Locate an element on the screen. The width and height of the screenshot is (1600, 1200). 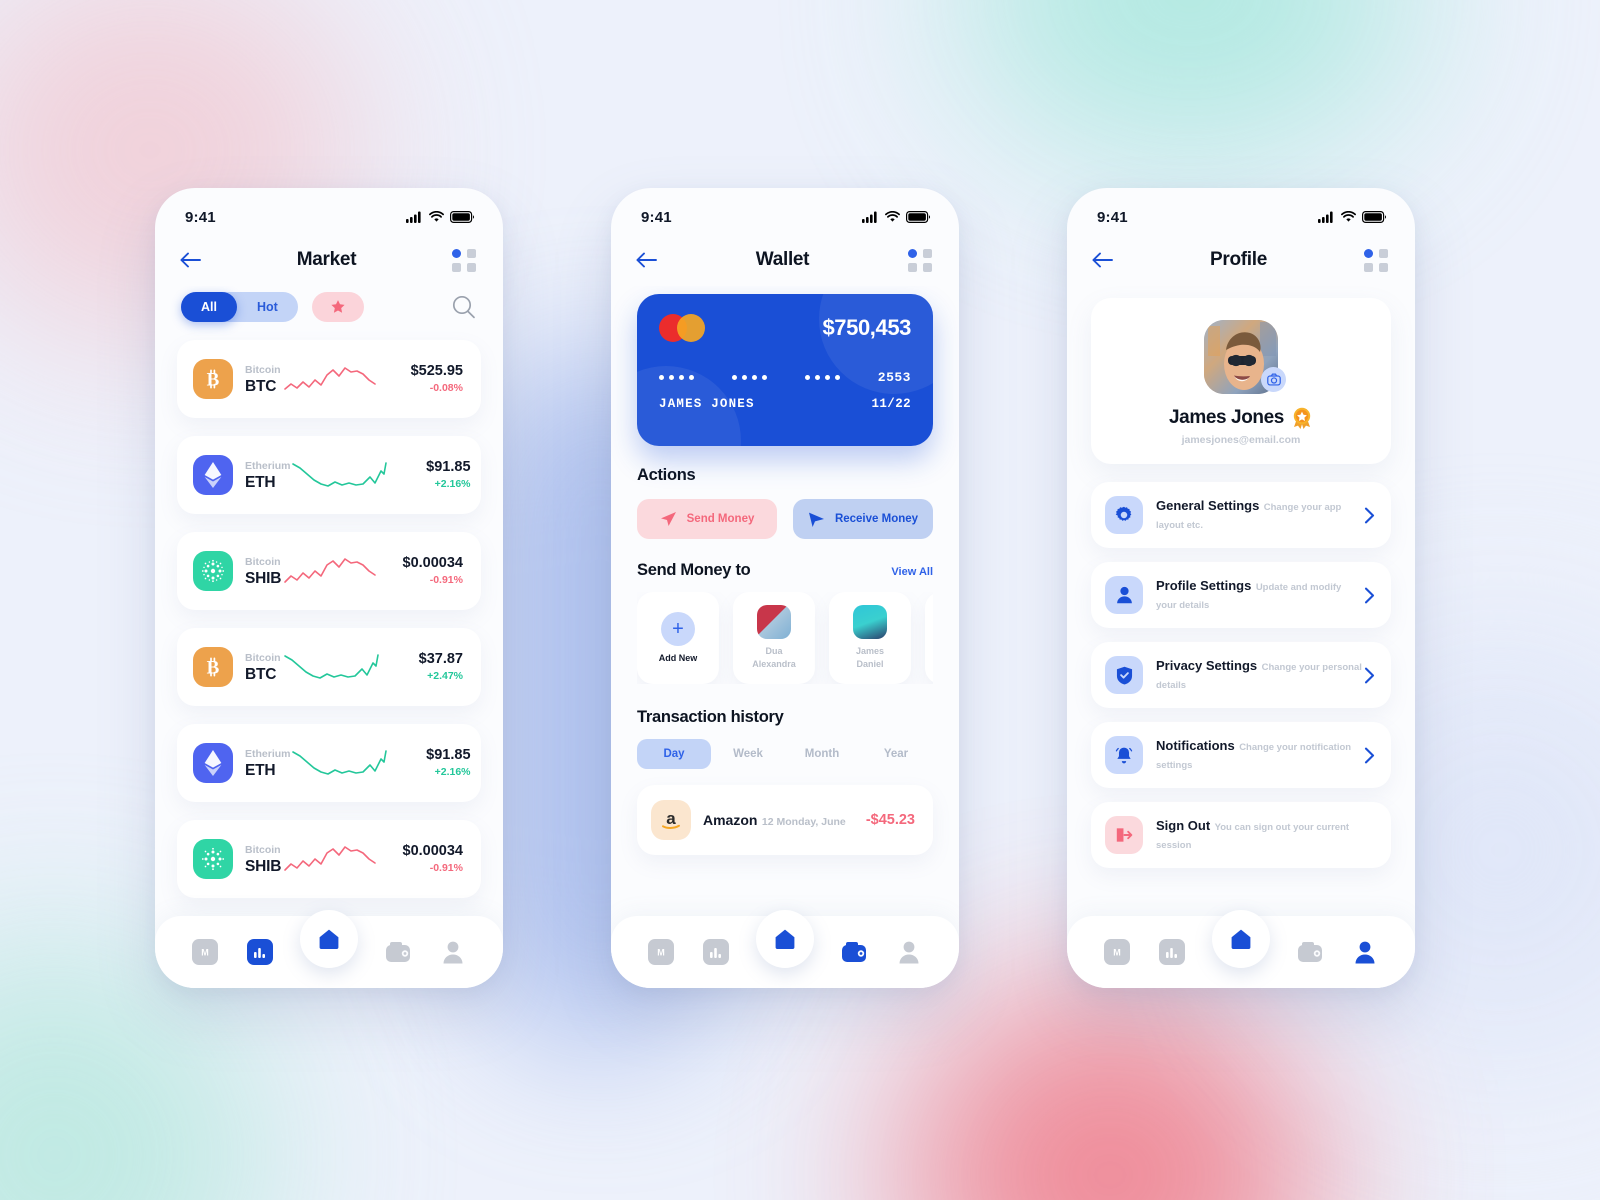
coin-row-shib-1: Bitcoin SHIB $0.00034 -0.91% is located at coordinates (329, 571).